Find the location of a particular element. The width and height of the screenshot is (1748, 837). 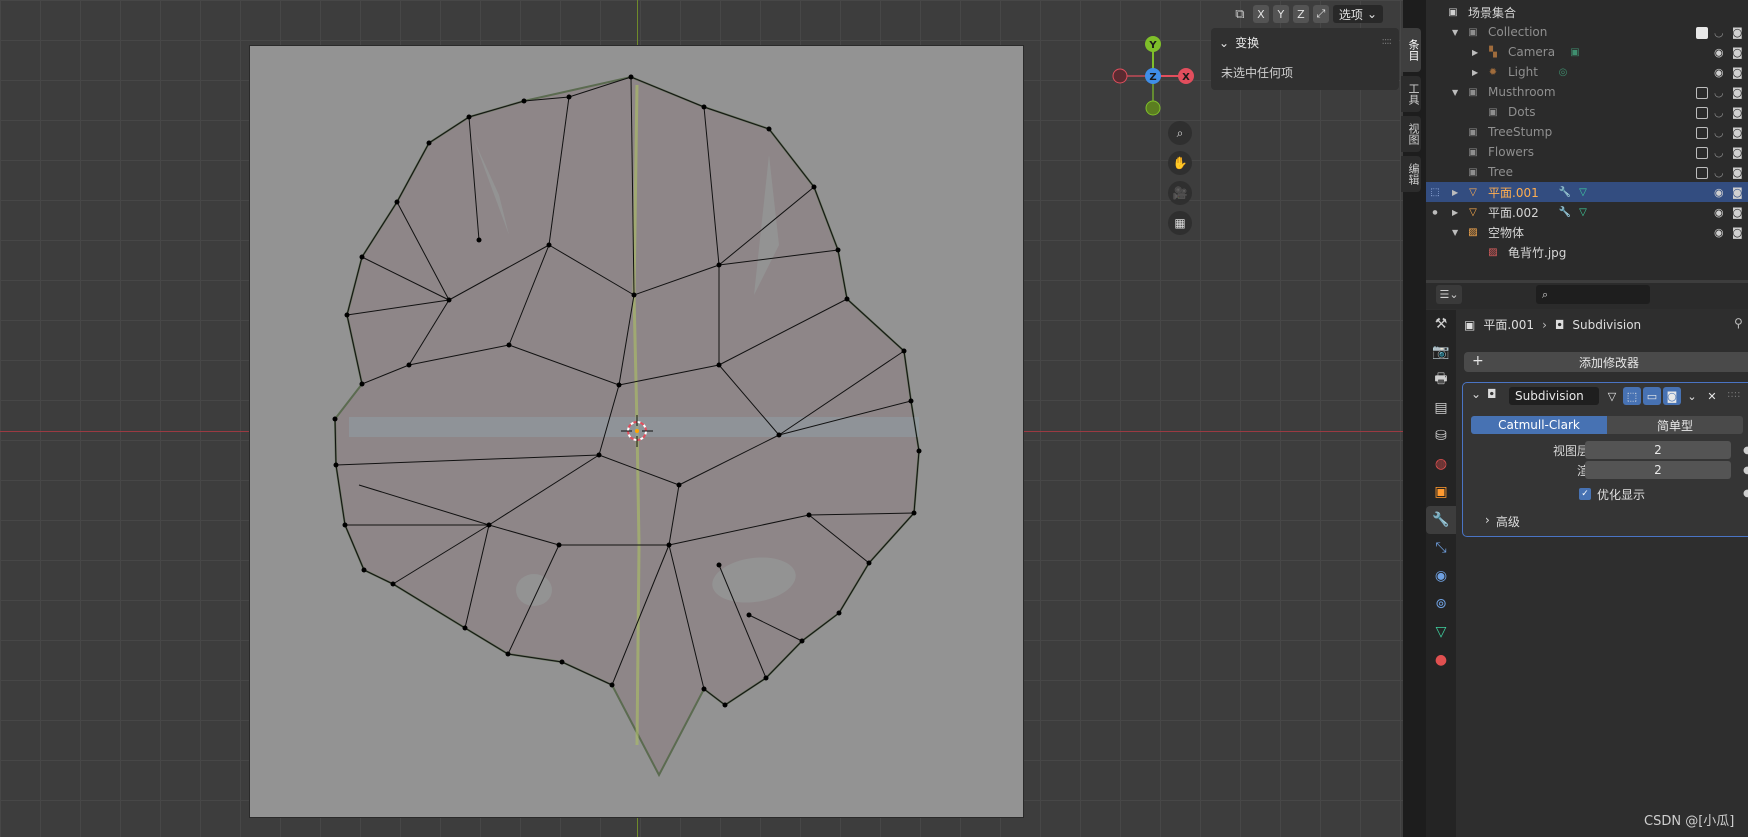

camera-data-icon: ▣ is located at coordinates (1575, 52).